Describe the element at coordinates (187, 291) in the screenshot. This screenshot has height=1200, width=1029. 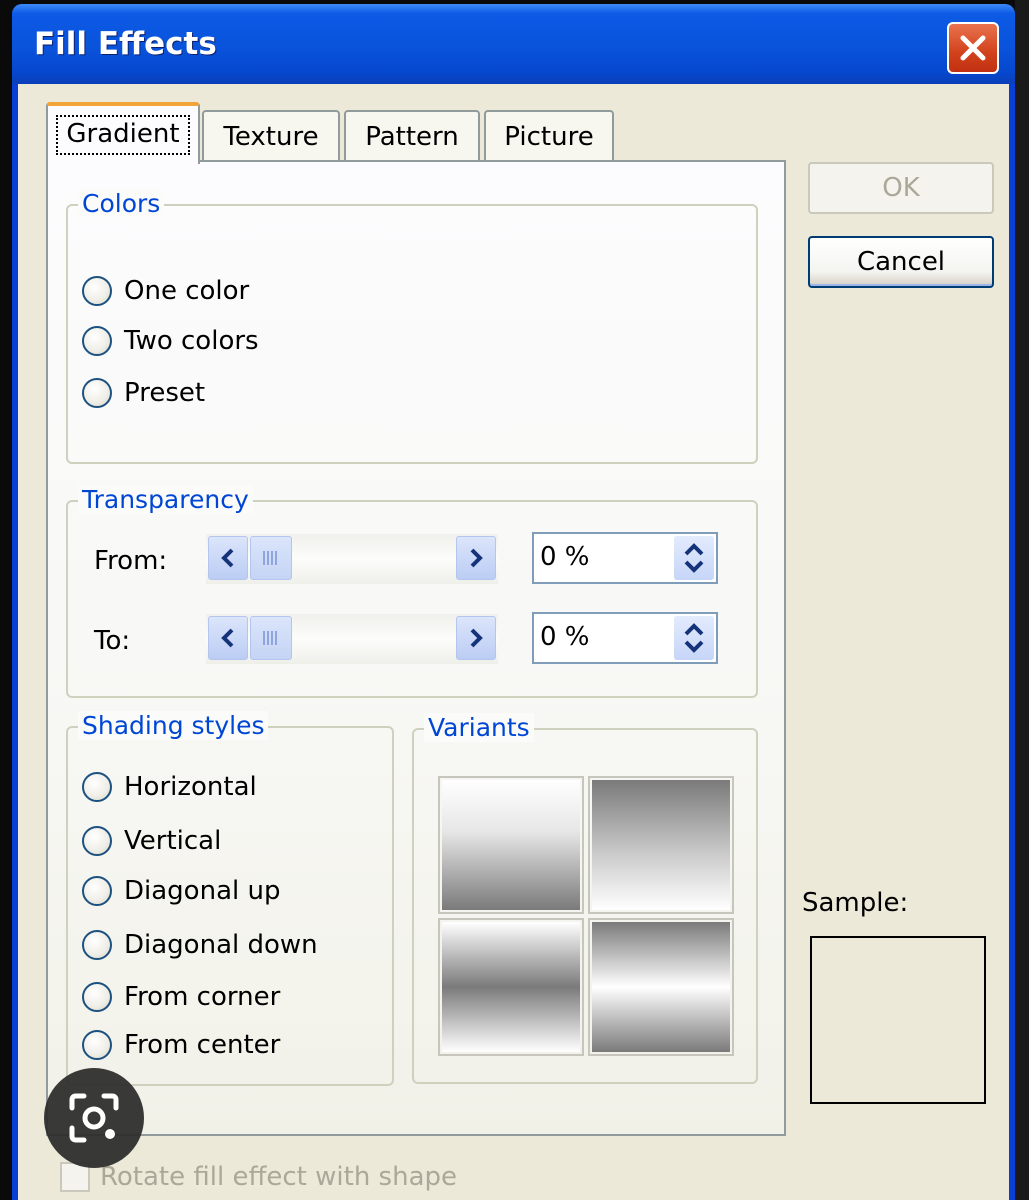
I see `radio-label: One color` at that location.